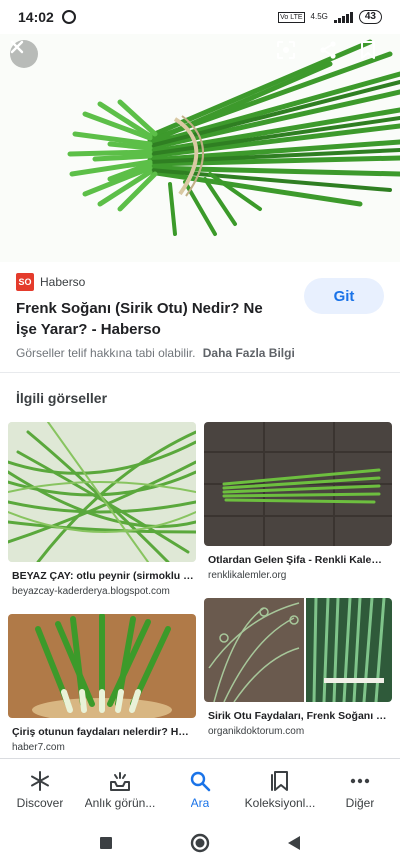 Image resolution: width=400 pixels, height=866 pixels. What do you see at coordinates (25, 282) in the screenshot?
I see `source-logo: SO` at bounding box center [25, 282].